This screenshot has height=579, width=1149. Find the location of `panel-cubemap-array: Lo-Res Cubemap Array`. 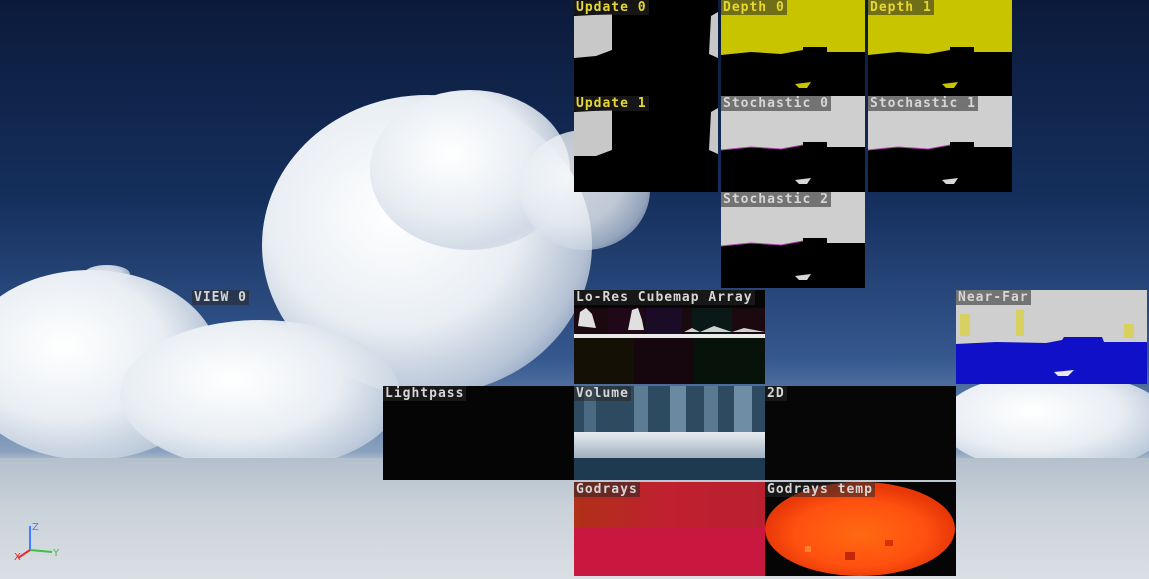

panel-cubemap-array: Lo-Res Cubemap Array is located at coordinates (669, 337).